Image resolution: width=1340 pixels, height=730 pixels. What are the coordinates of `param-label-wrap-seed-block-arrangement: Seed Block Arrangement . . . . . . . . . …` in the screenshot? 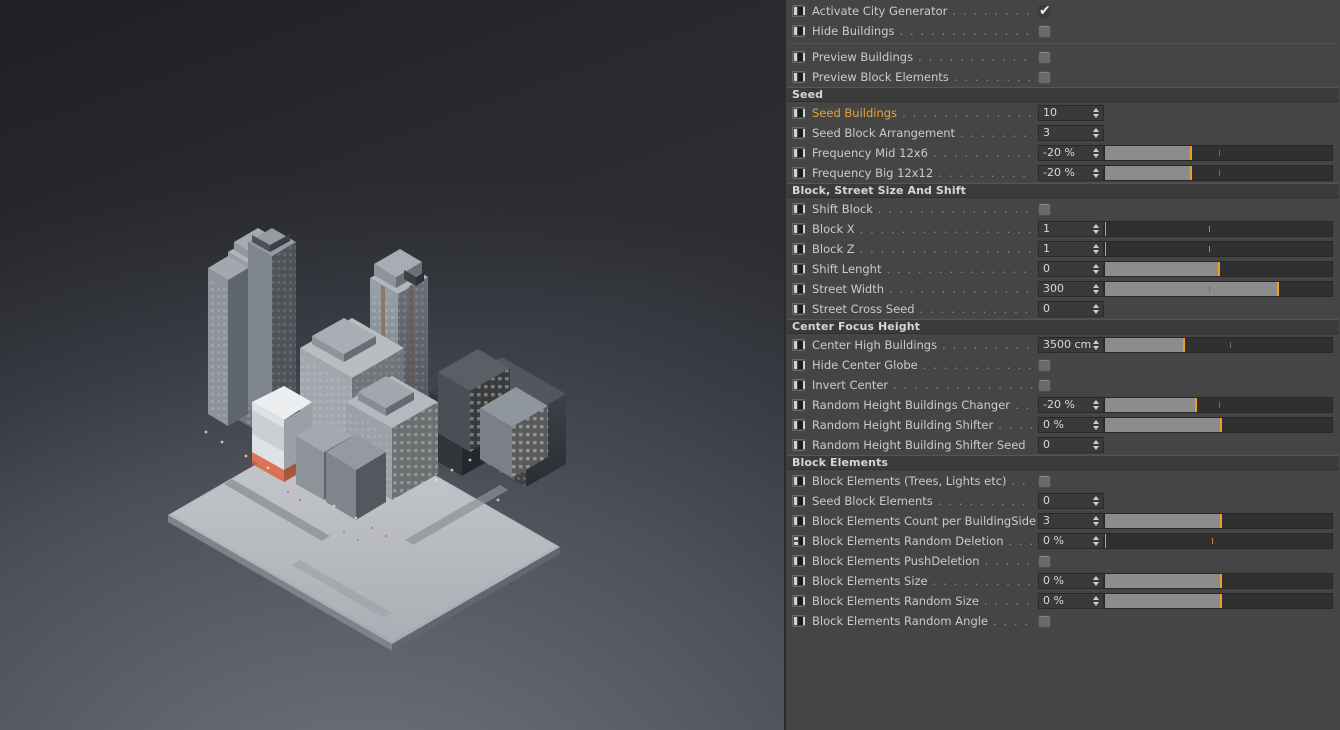 It's located at (925, 133).